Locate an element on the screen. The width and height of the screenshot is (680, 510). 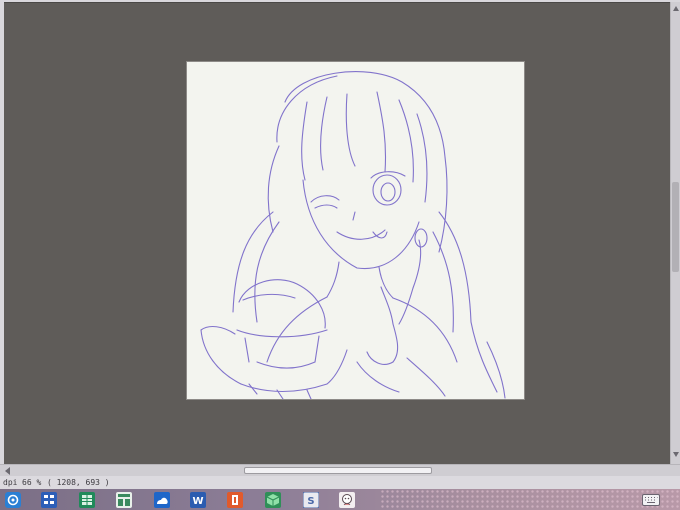
scroll-up-icon is located at coordinates (676, 9).